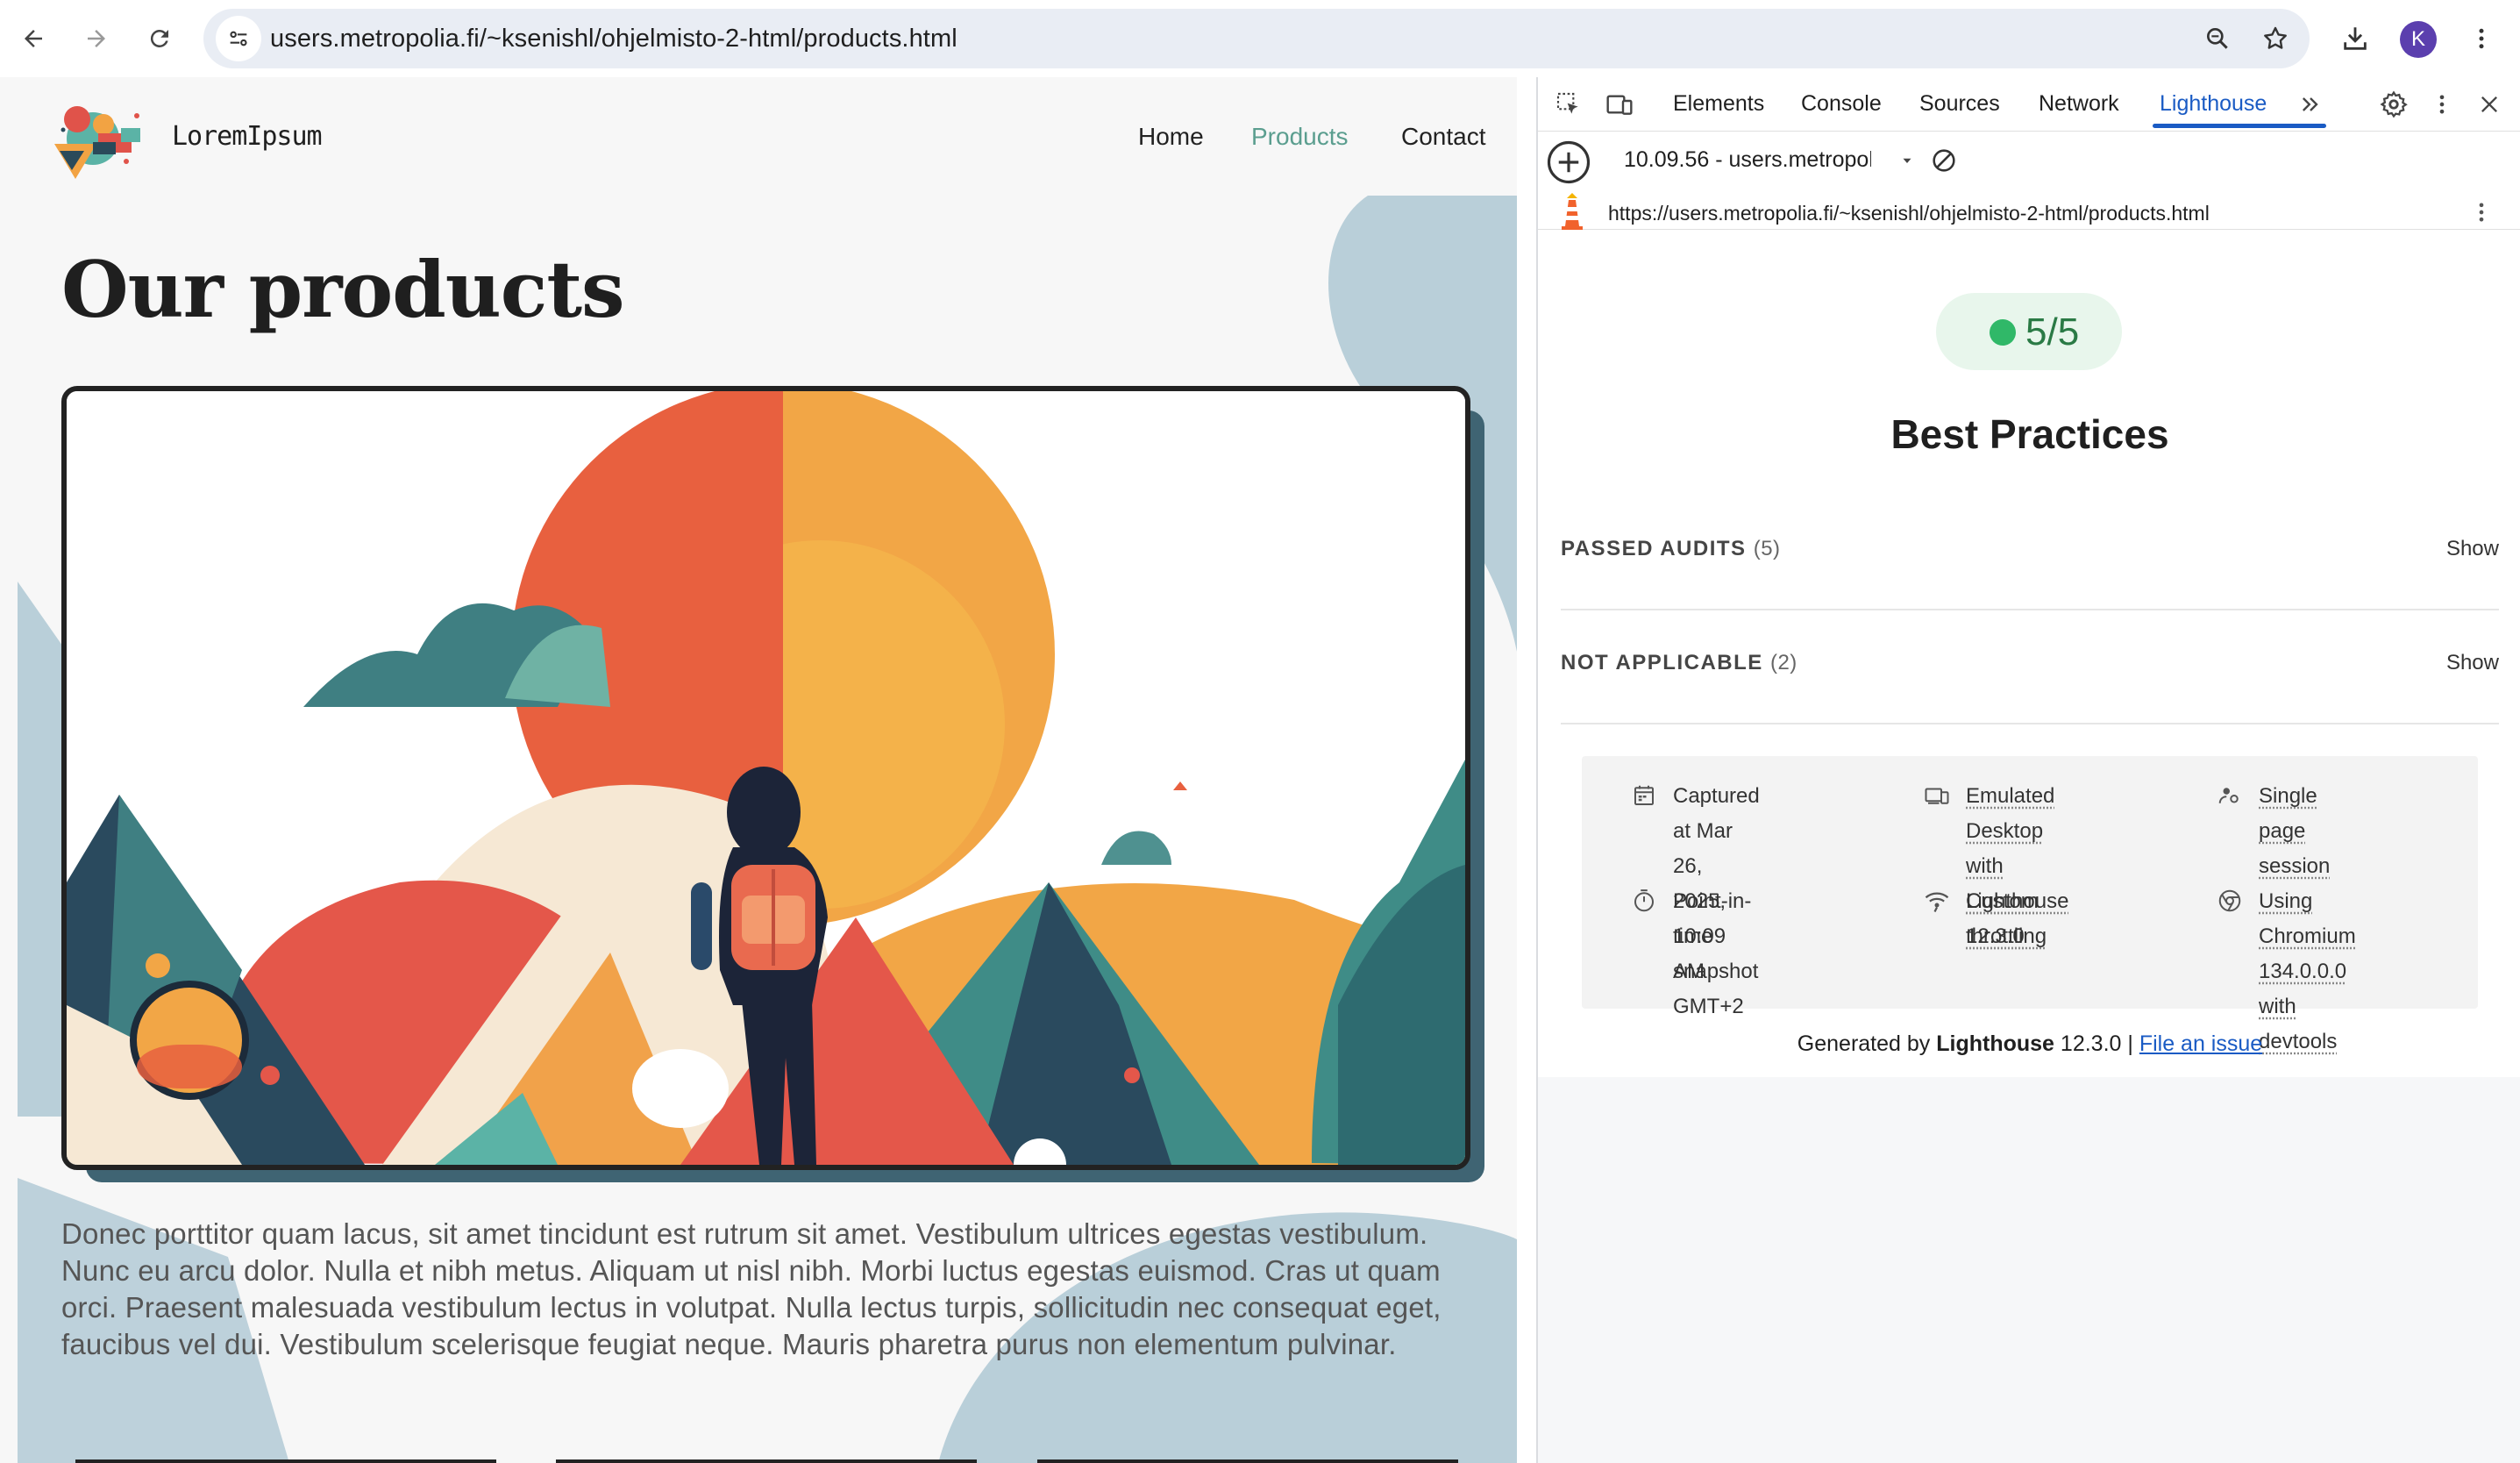 This screenshot has width=2520, height=1463. Describe the element at coordinates (1712, 918) in the screenshot. I see `snapshot-line: Point-in-time` at that location.